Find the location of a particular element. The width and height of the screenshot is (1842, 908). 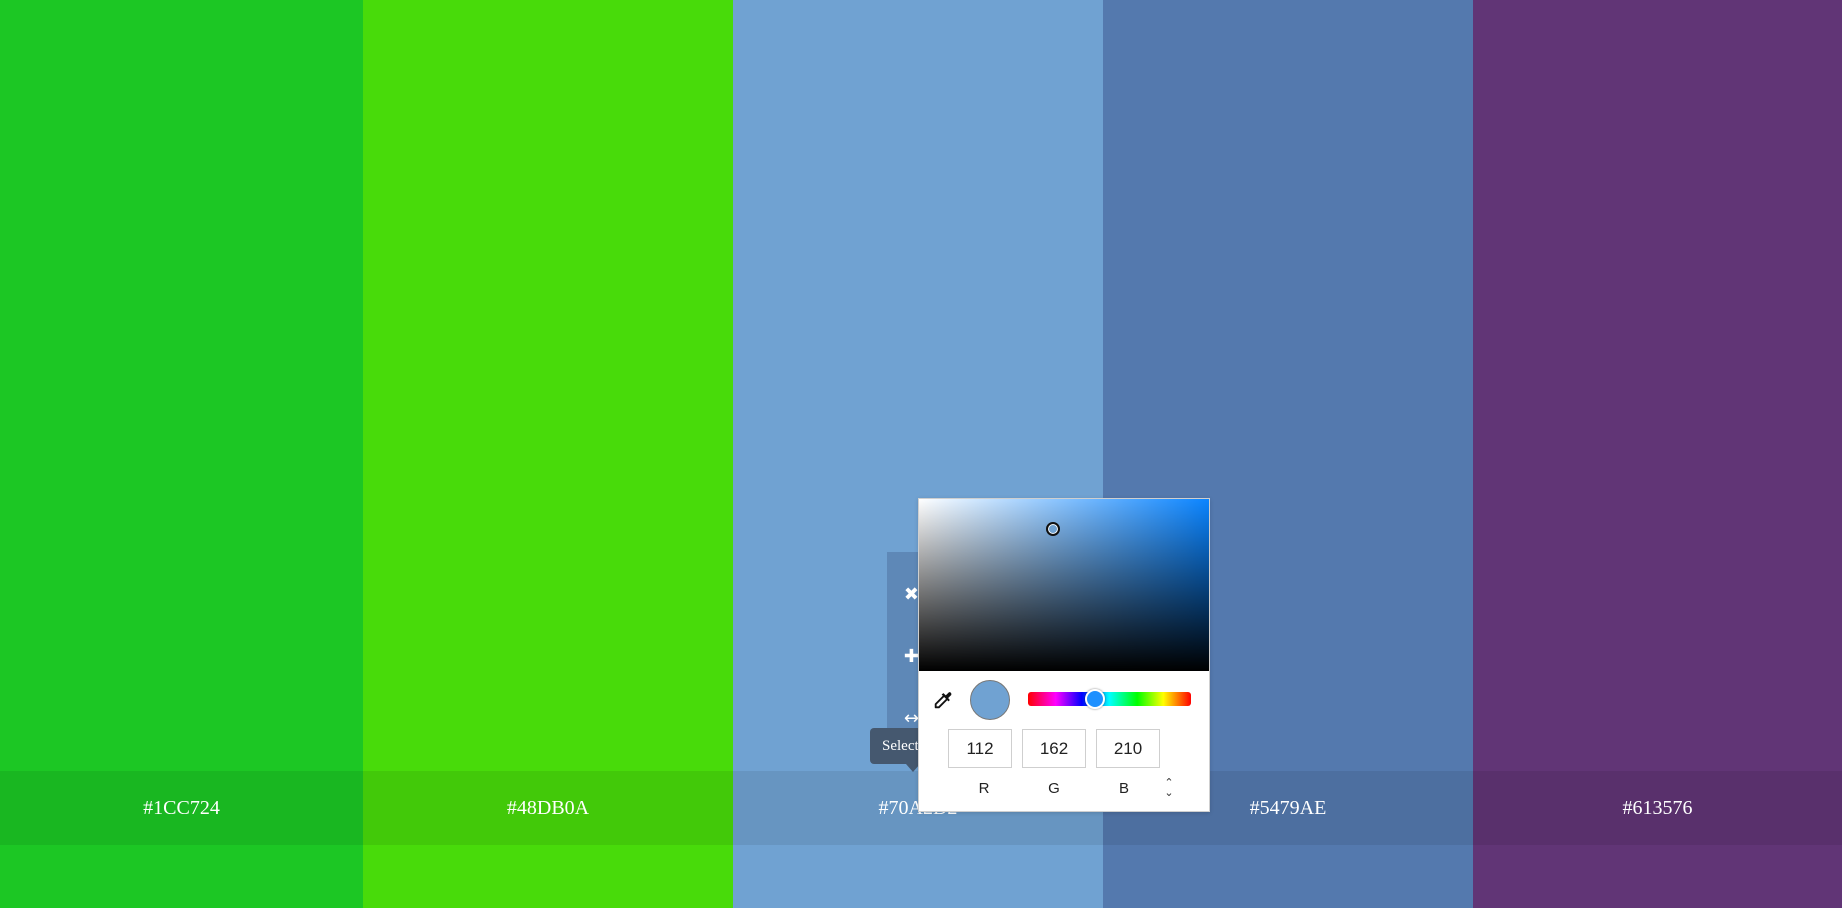

color-label-bar: #48DB0A is located at coordinates (548, 808).